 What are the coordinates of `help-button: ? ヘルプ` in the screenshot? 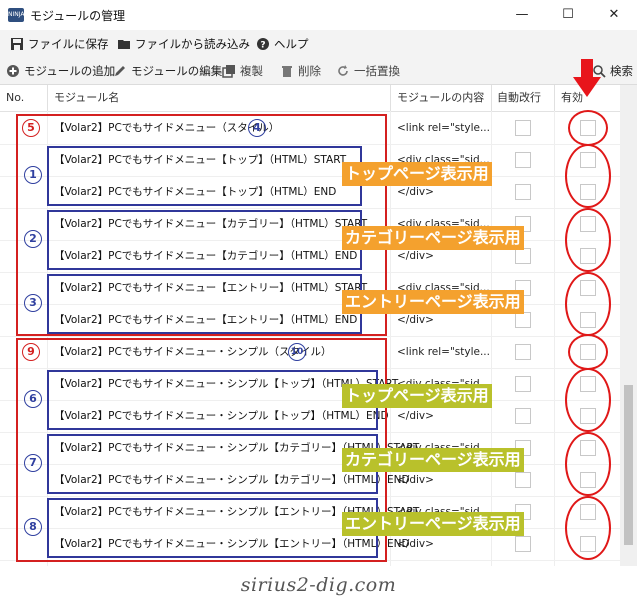 It's located at (282, 44).